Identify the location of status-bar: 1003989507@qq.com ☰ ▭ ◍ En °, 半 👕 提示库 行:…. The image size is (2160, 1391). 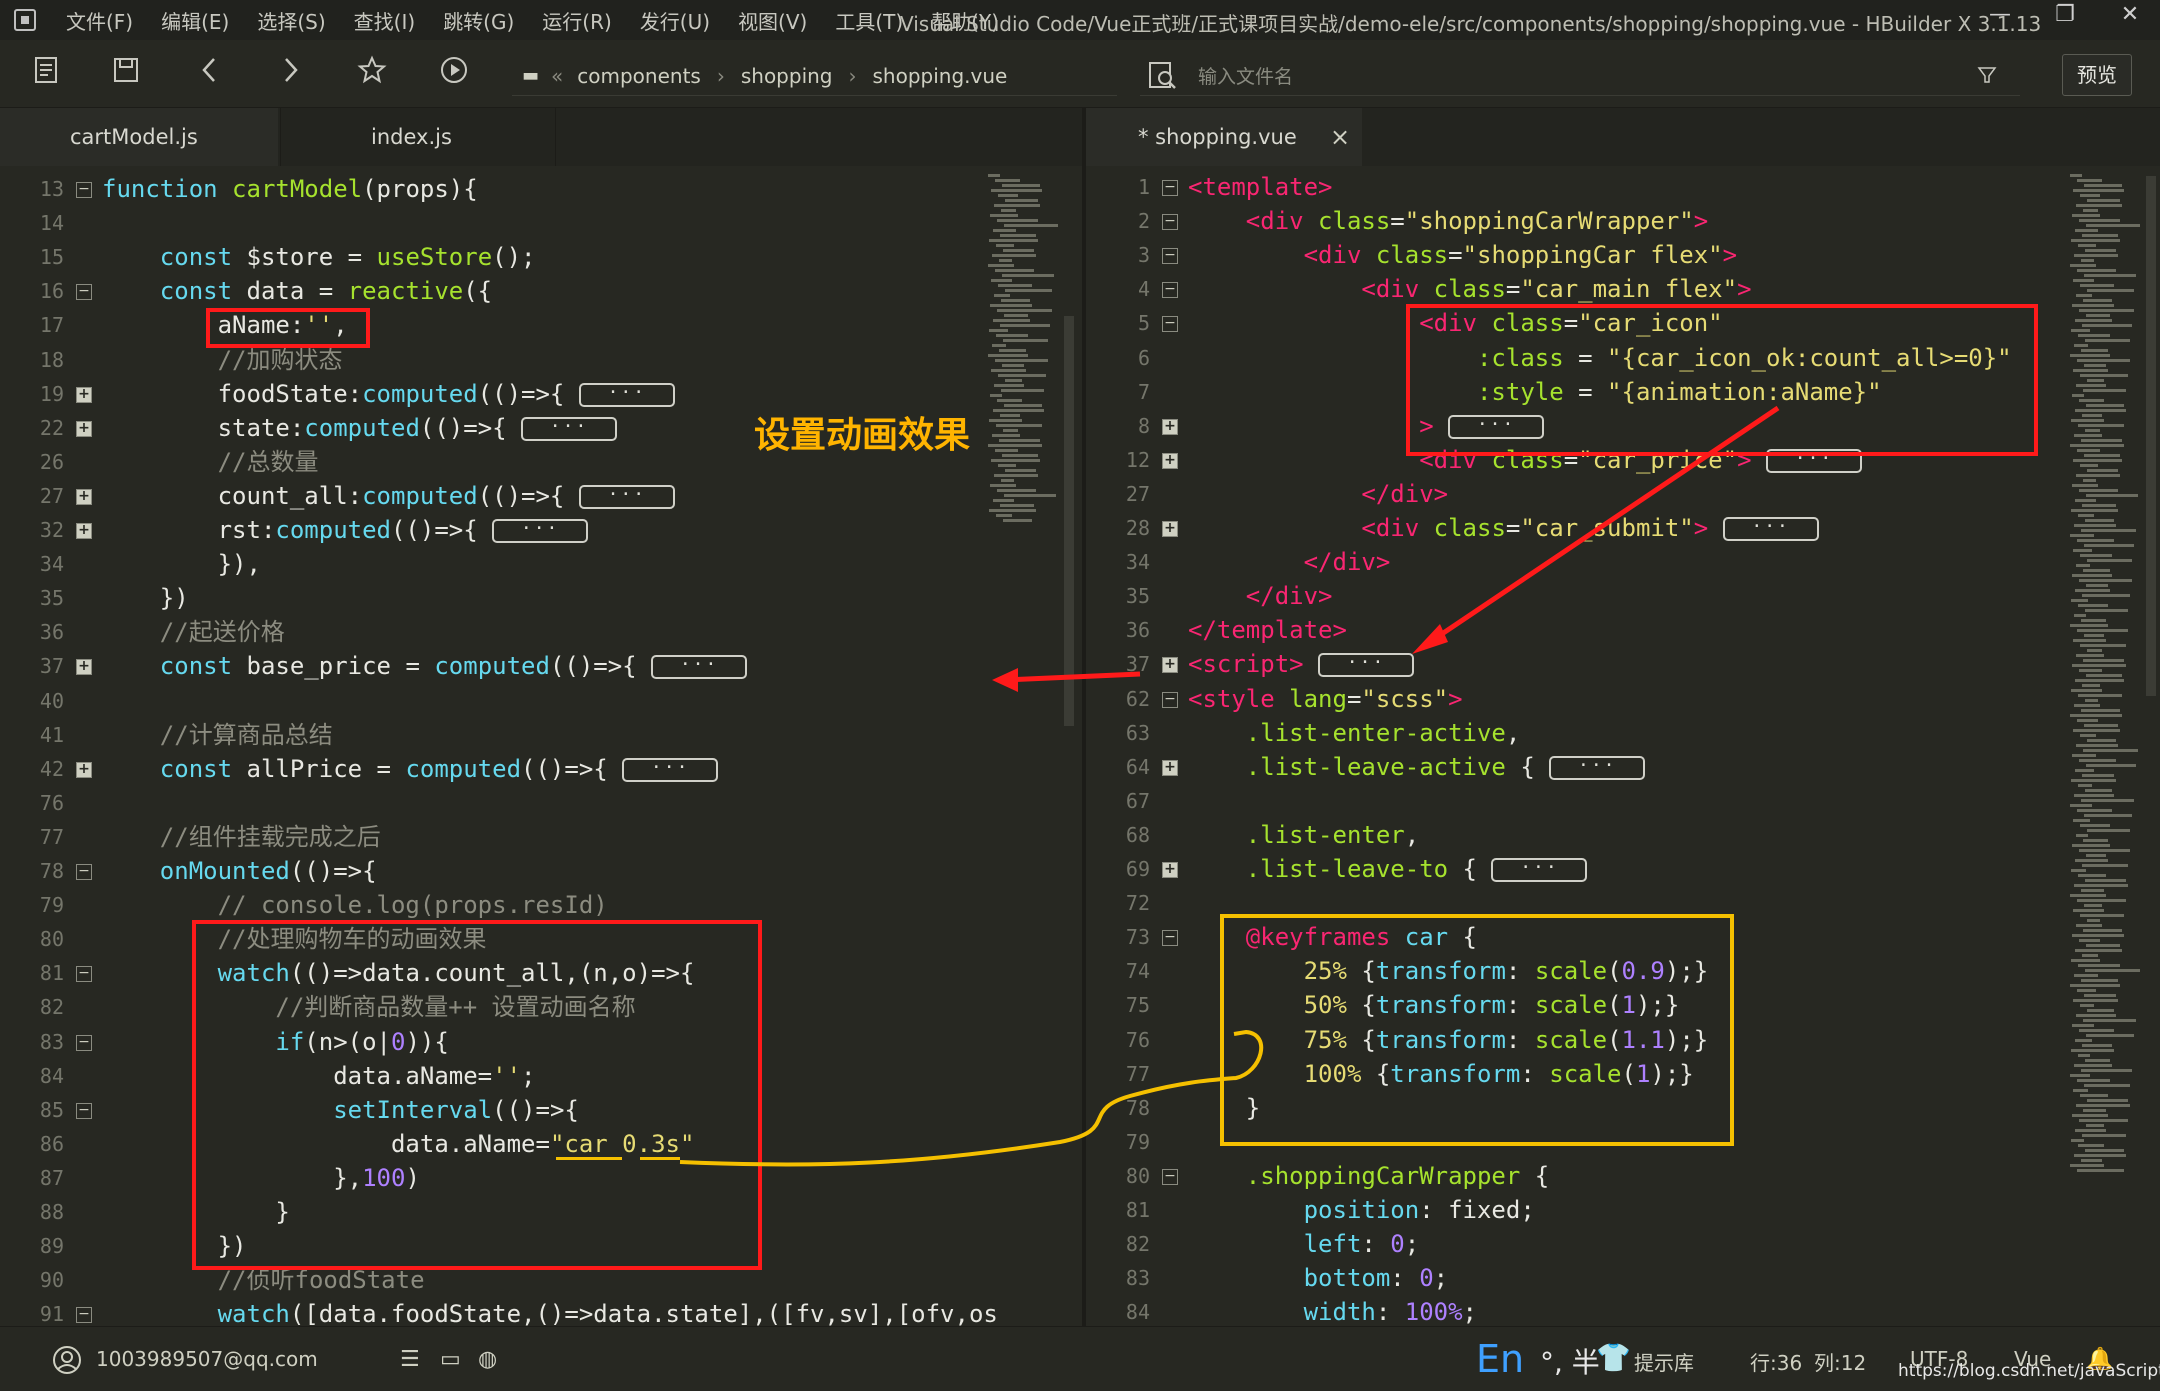
(1080, 1358).